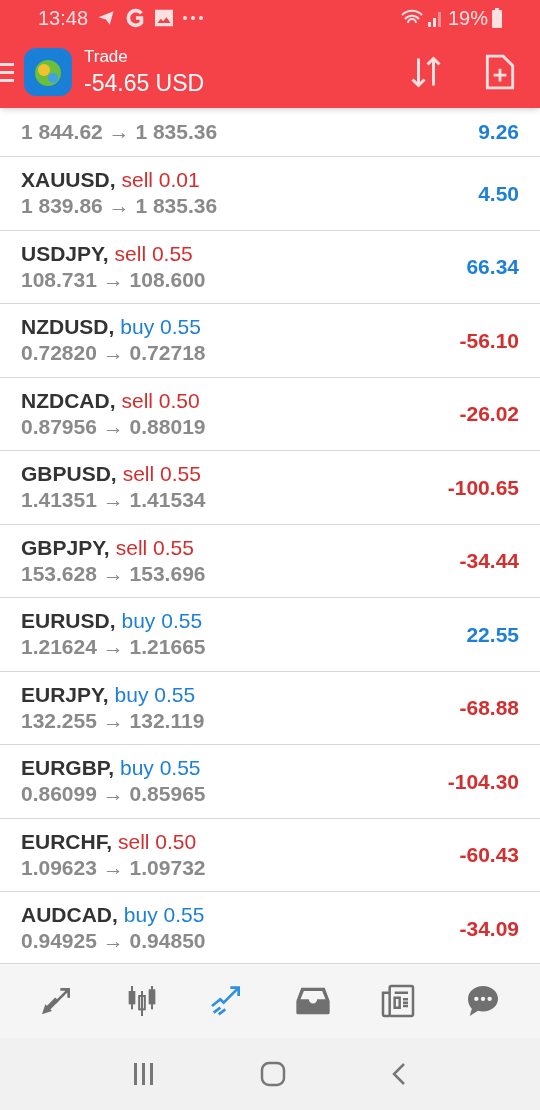 The image size is (540, 1110). Describe the element at coordinates (68, 621) in the screenshot. I see `symbol-name: EURUSD,` at that location.